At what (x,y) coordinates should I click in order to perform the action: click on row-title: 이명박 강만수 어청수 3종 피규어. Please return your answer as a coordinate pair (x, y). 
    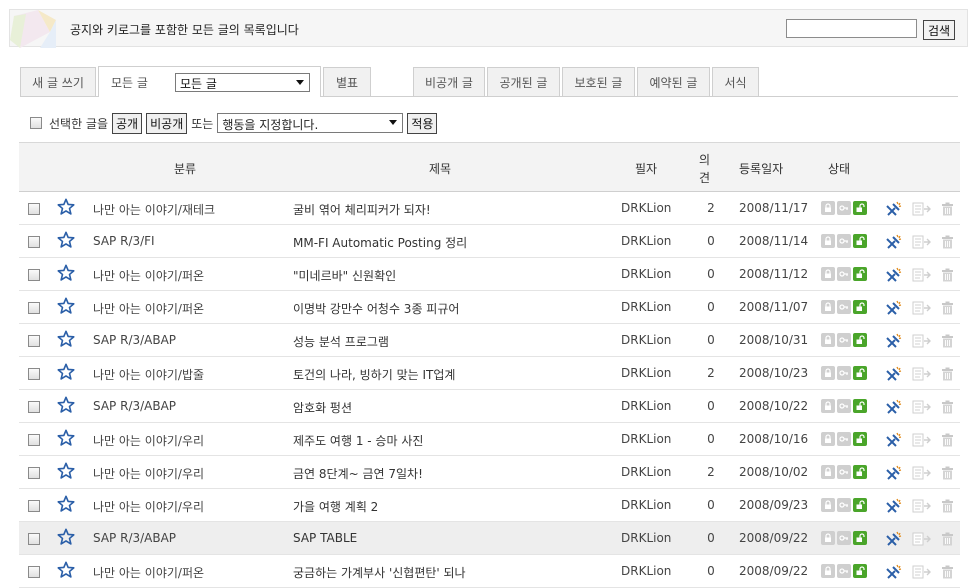
    Looking at the image, I should click on (376, 308).